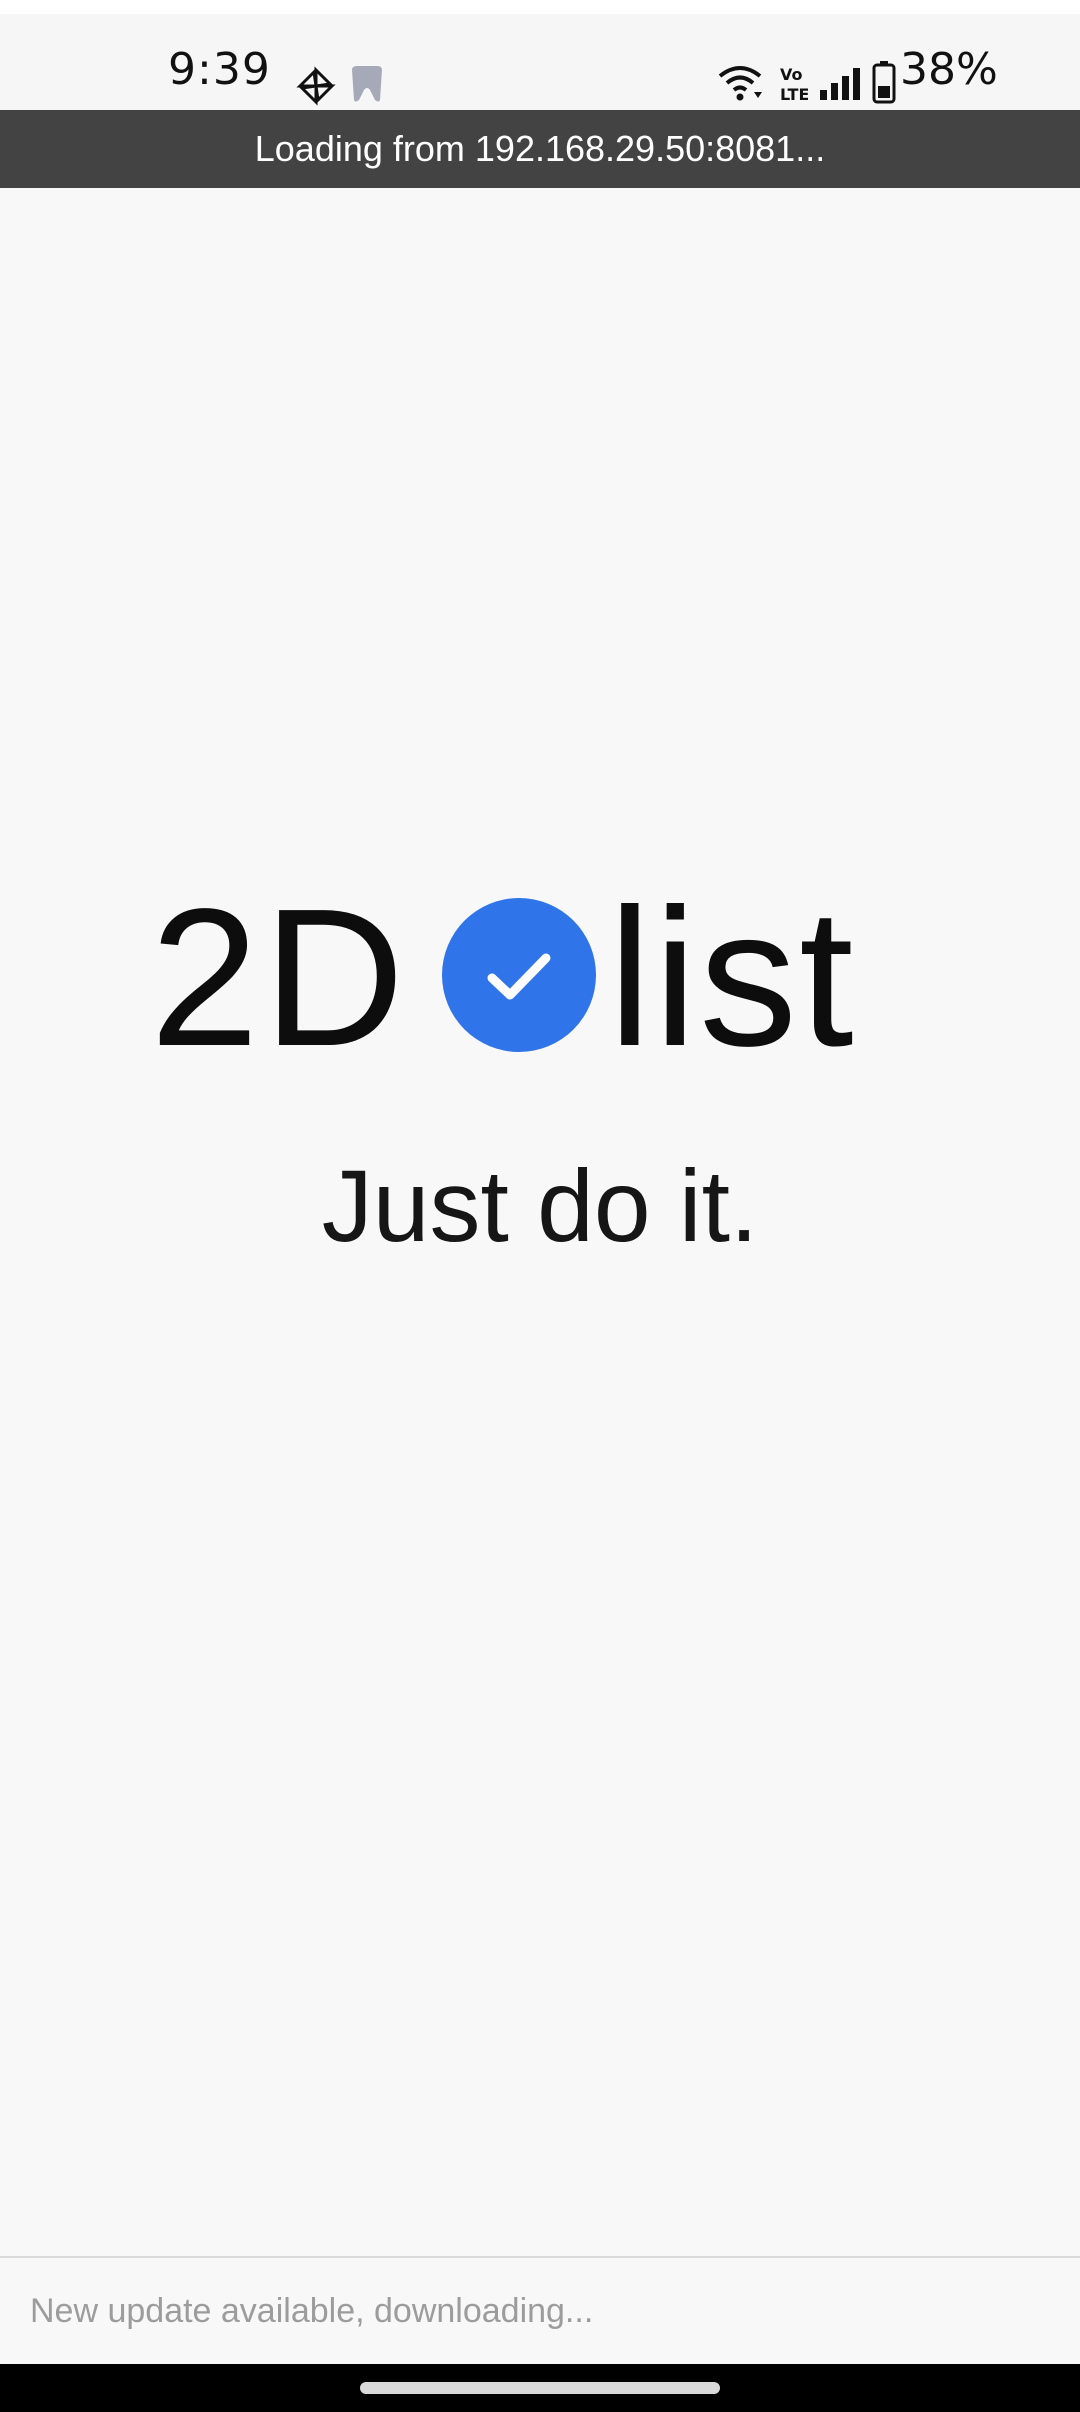 This screenshot has height=2412, width=1080. What do you see at coordinates (540, 62) in the screenshot?
I see `status-bar: 9:39 Vo LTE 38%` at bounding box center [540, 62].